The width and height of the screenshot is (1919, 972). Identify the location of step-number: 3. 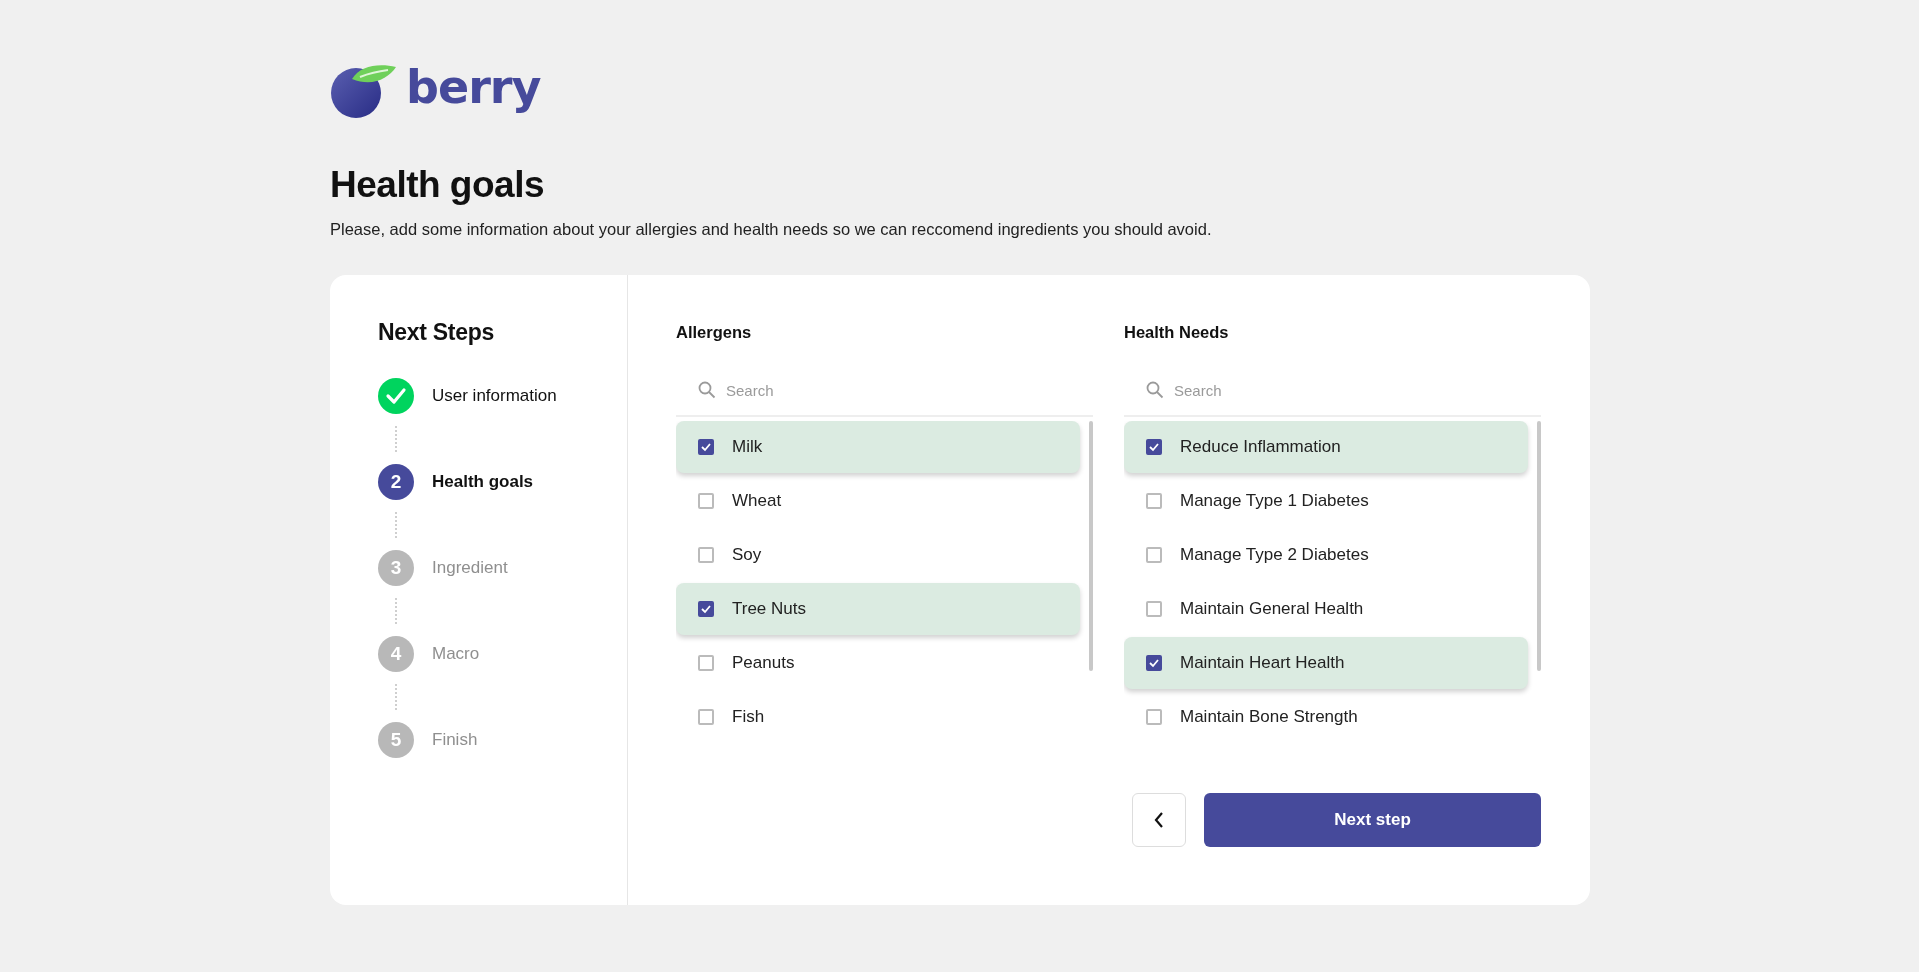
(396, 568).